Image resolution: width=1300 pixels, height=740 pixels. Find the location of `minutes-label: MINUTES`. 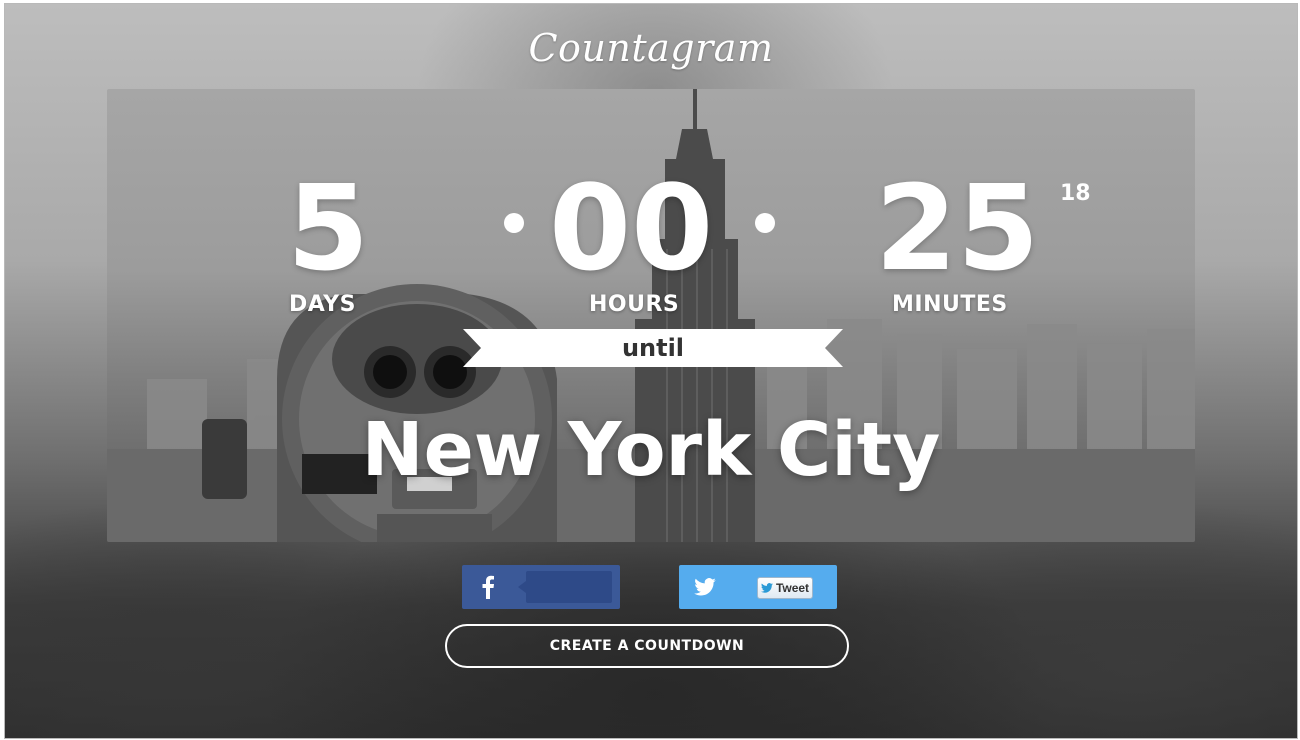

minutes-label: MINUTES is located at coordinates (950, 304).